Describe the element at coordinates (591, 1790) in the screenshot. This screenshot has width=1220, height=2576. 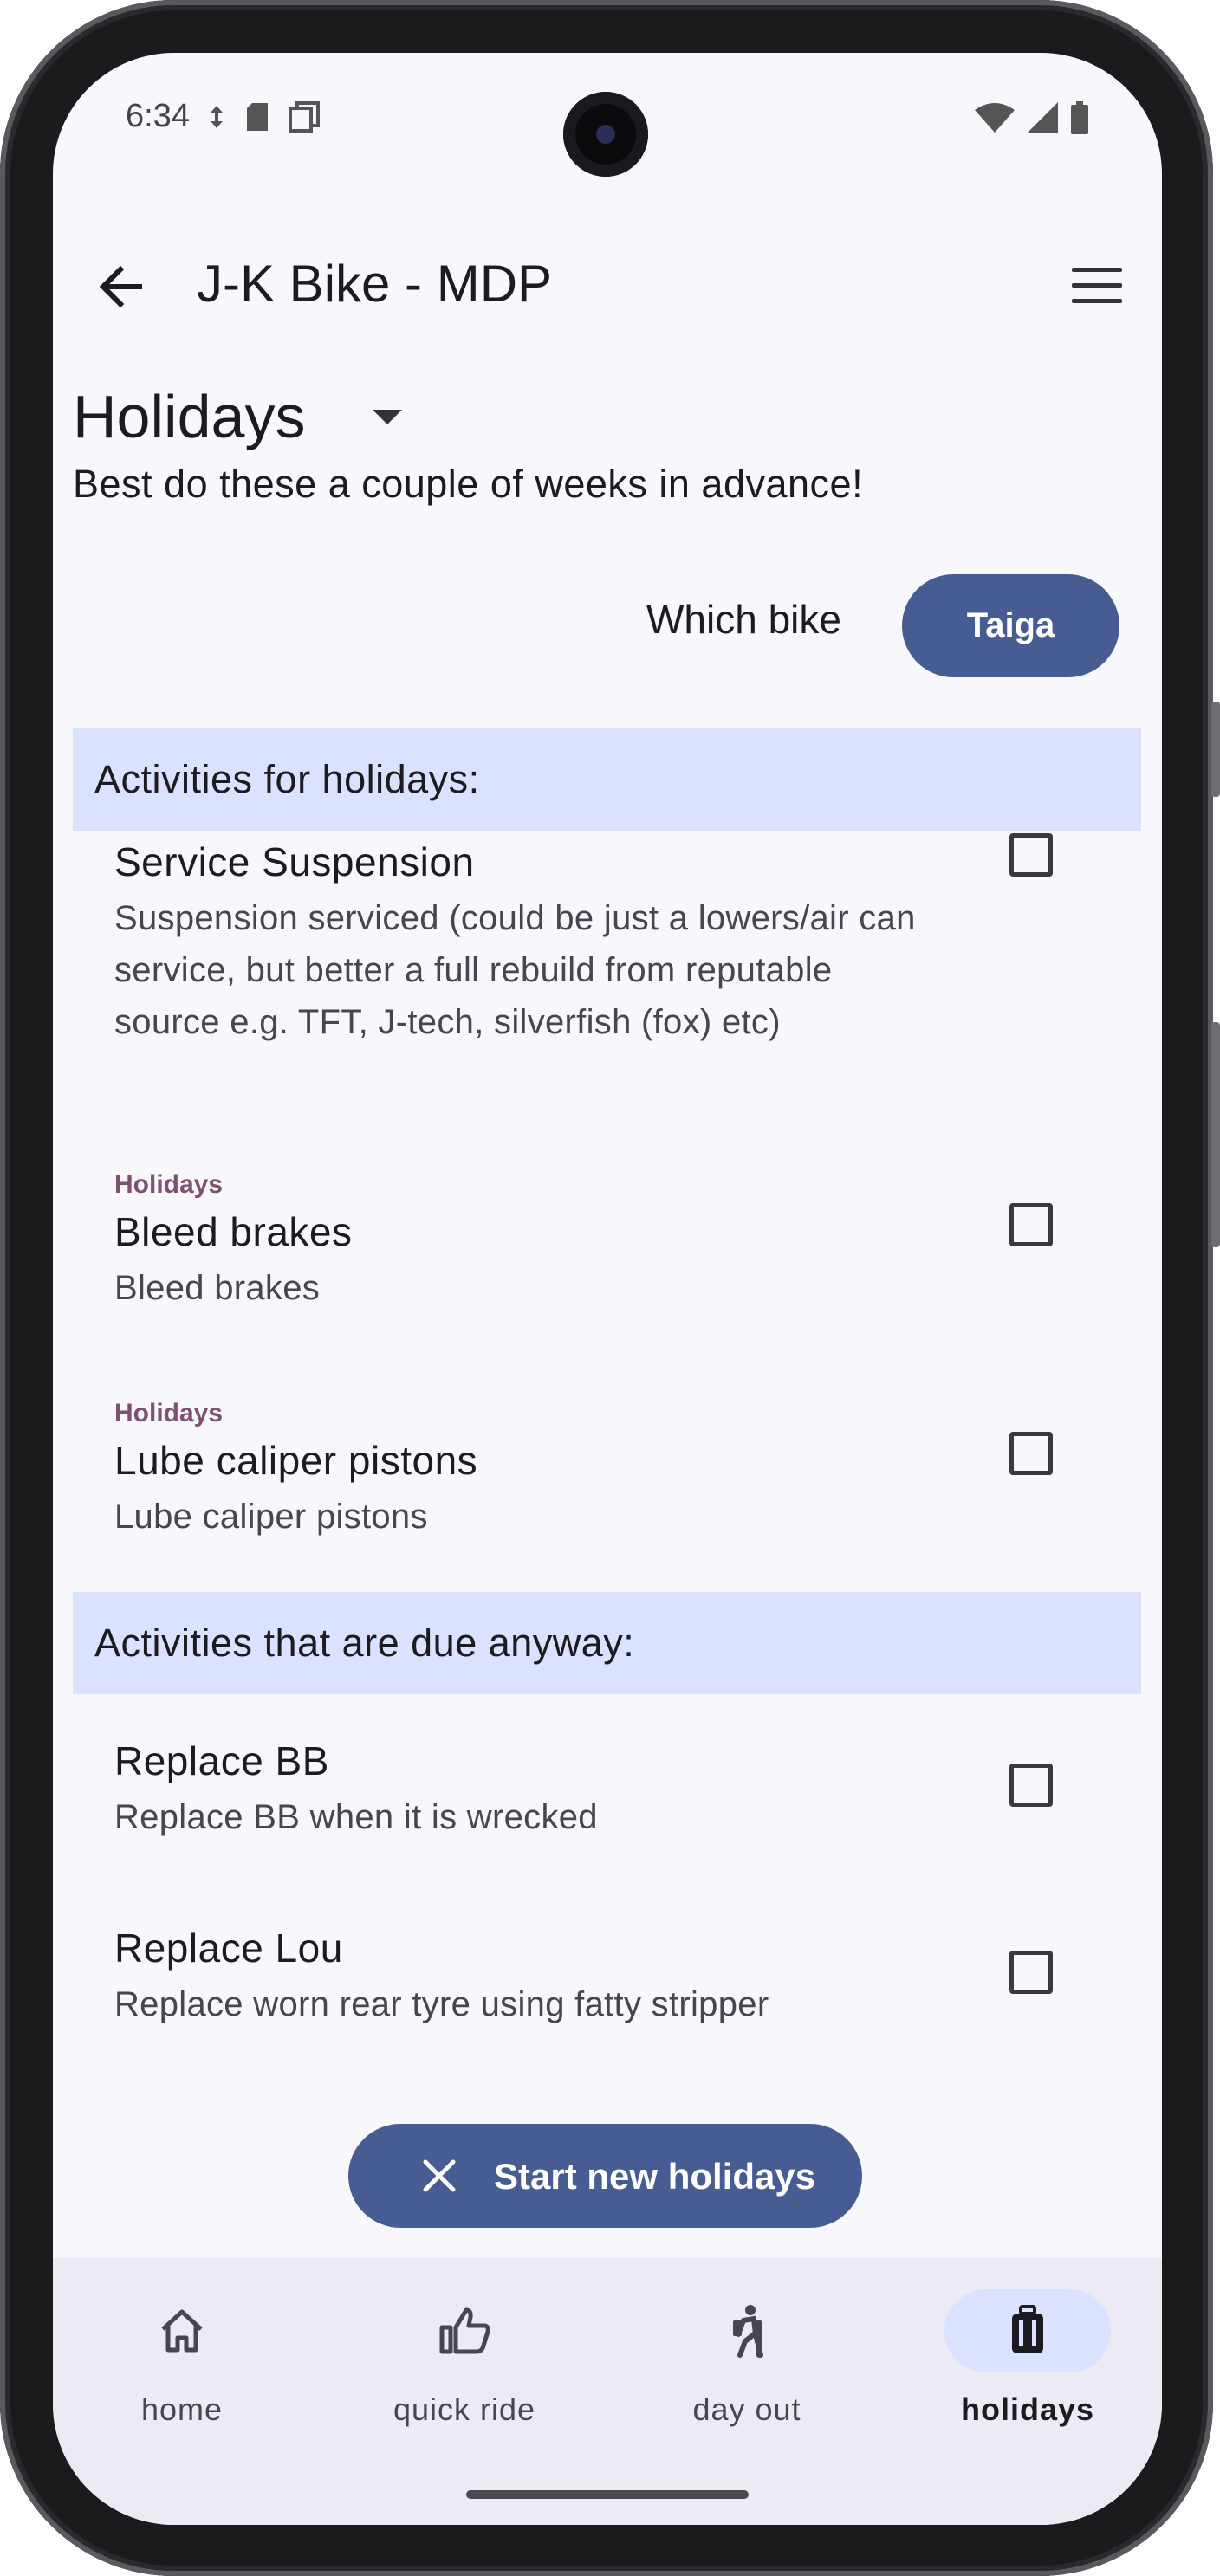
I see `list-item: Replace BB Replace BB when it is wrecked` at that location.